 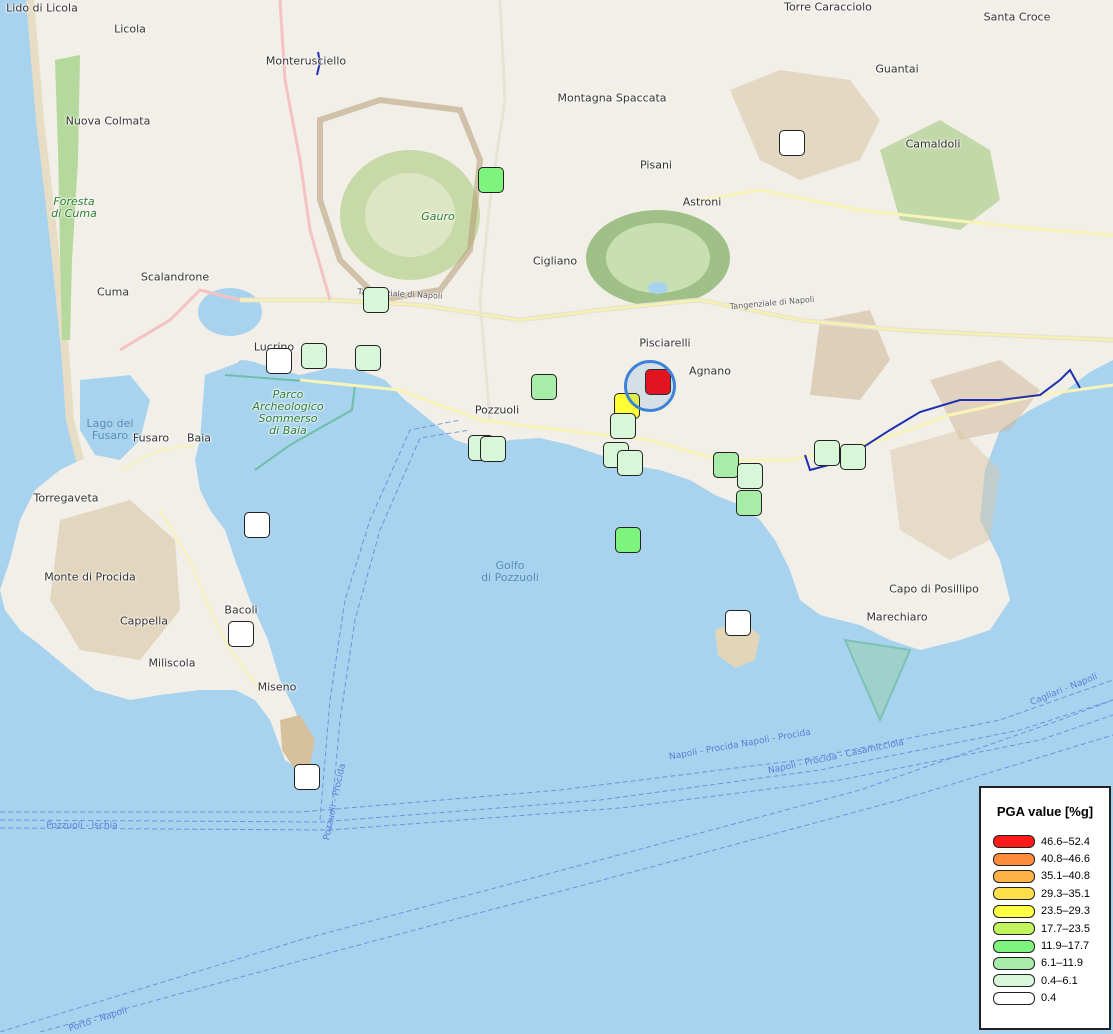 What do you see at coordinates (1065, 928) in the screenshot?
I see `legend-label: 17.7–23.5` at bounding box center [1065, 928].